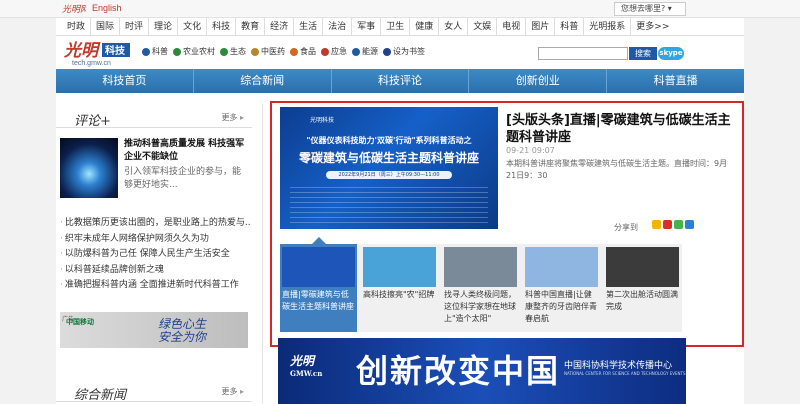 This screenshot has width=800, height=404. What do you see at coordinates (280, 27) in the screenshot?
I see `channel-link: 经济` at bounding box center [280, 27].